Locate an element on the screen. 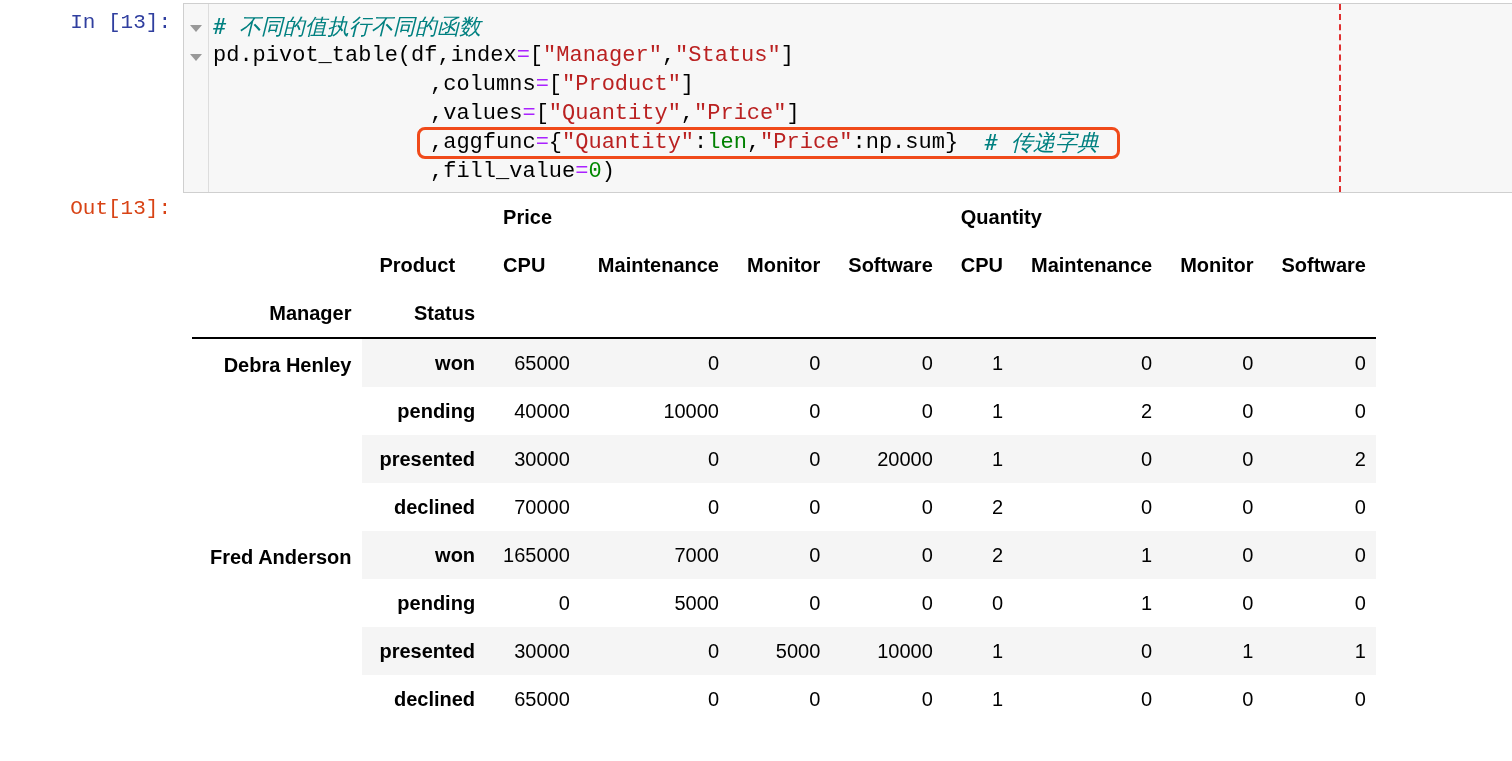  table-cell: 20000 is located at coordinates (886, 459).